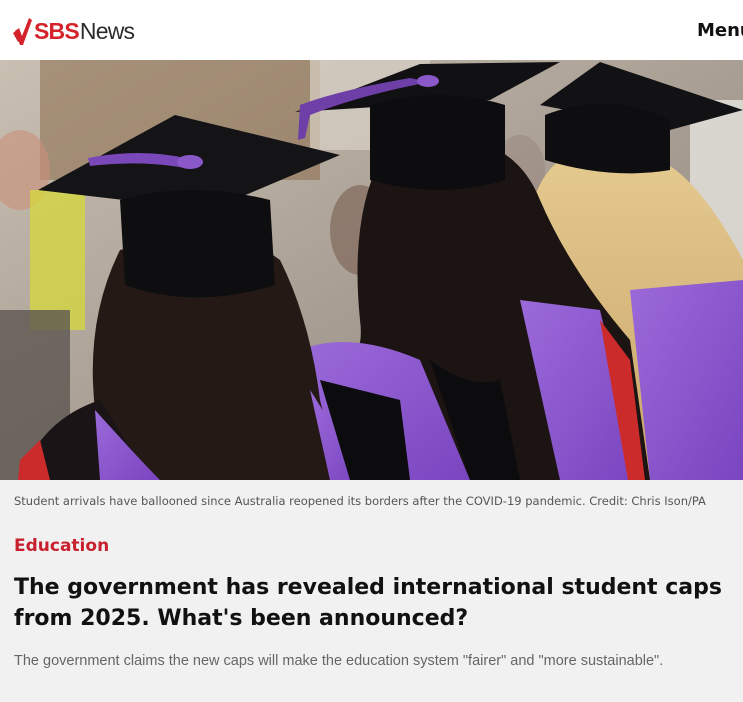  I want to click on menu-button: Menu, so click(720, 30).